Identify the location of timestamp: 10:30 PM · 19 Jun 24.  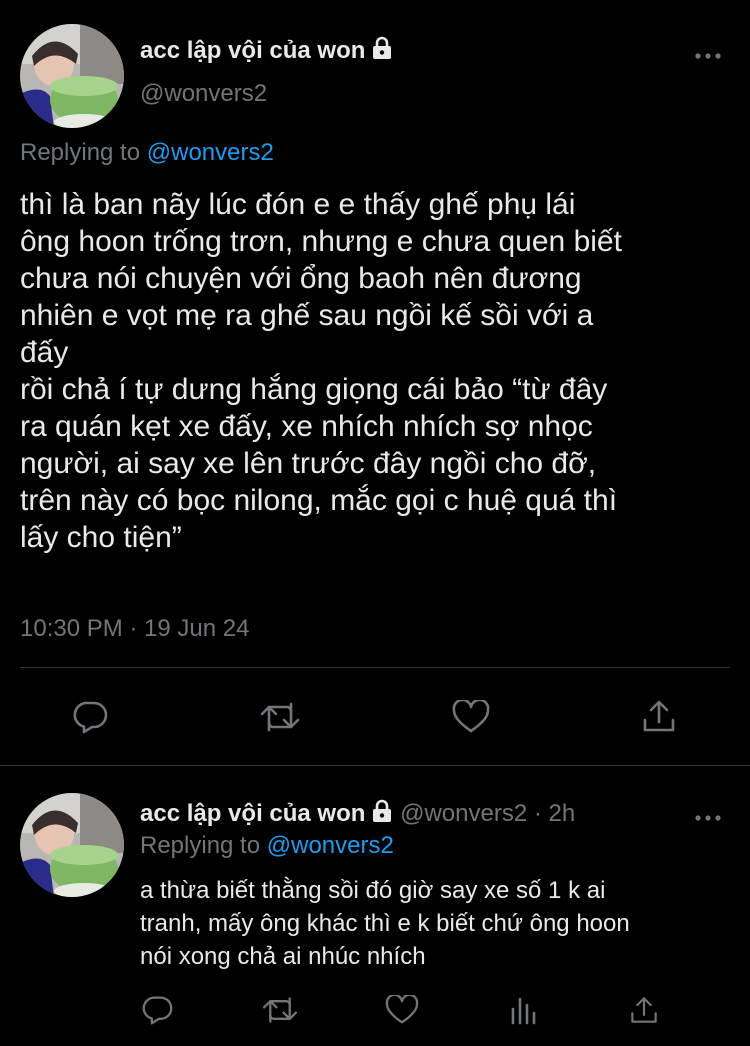
(134, 629).